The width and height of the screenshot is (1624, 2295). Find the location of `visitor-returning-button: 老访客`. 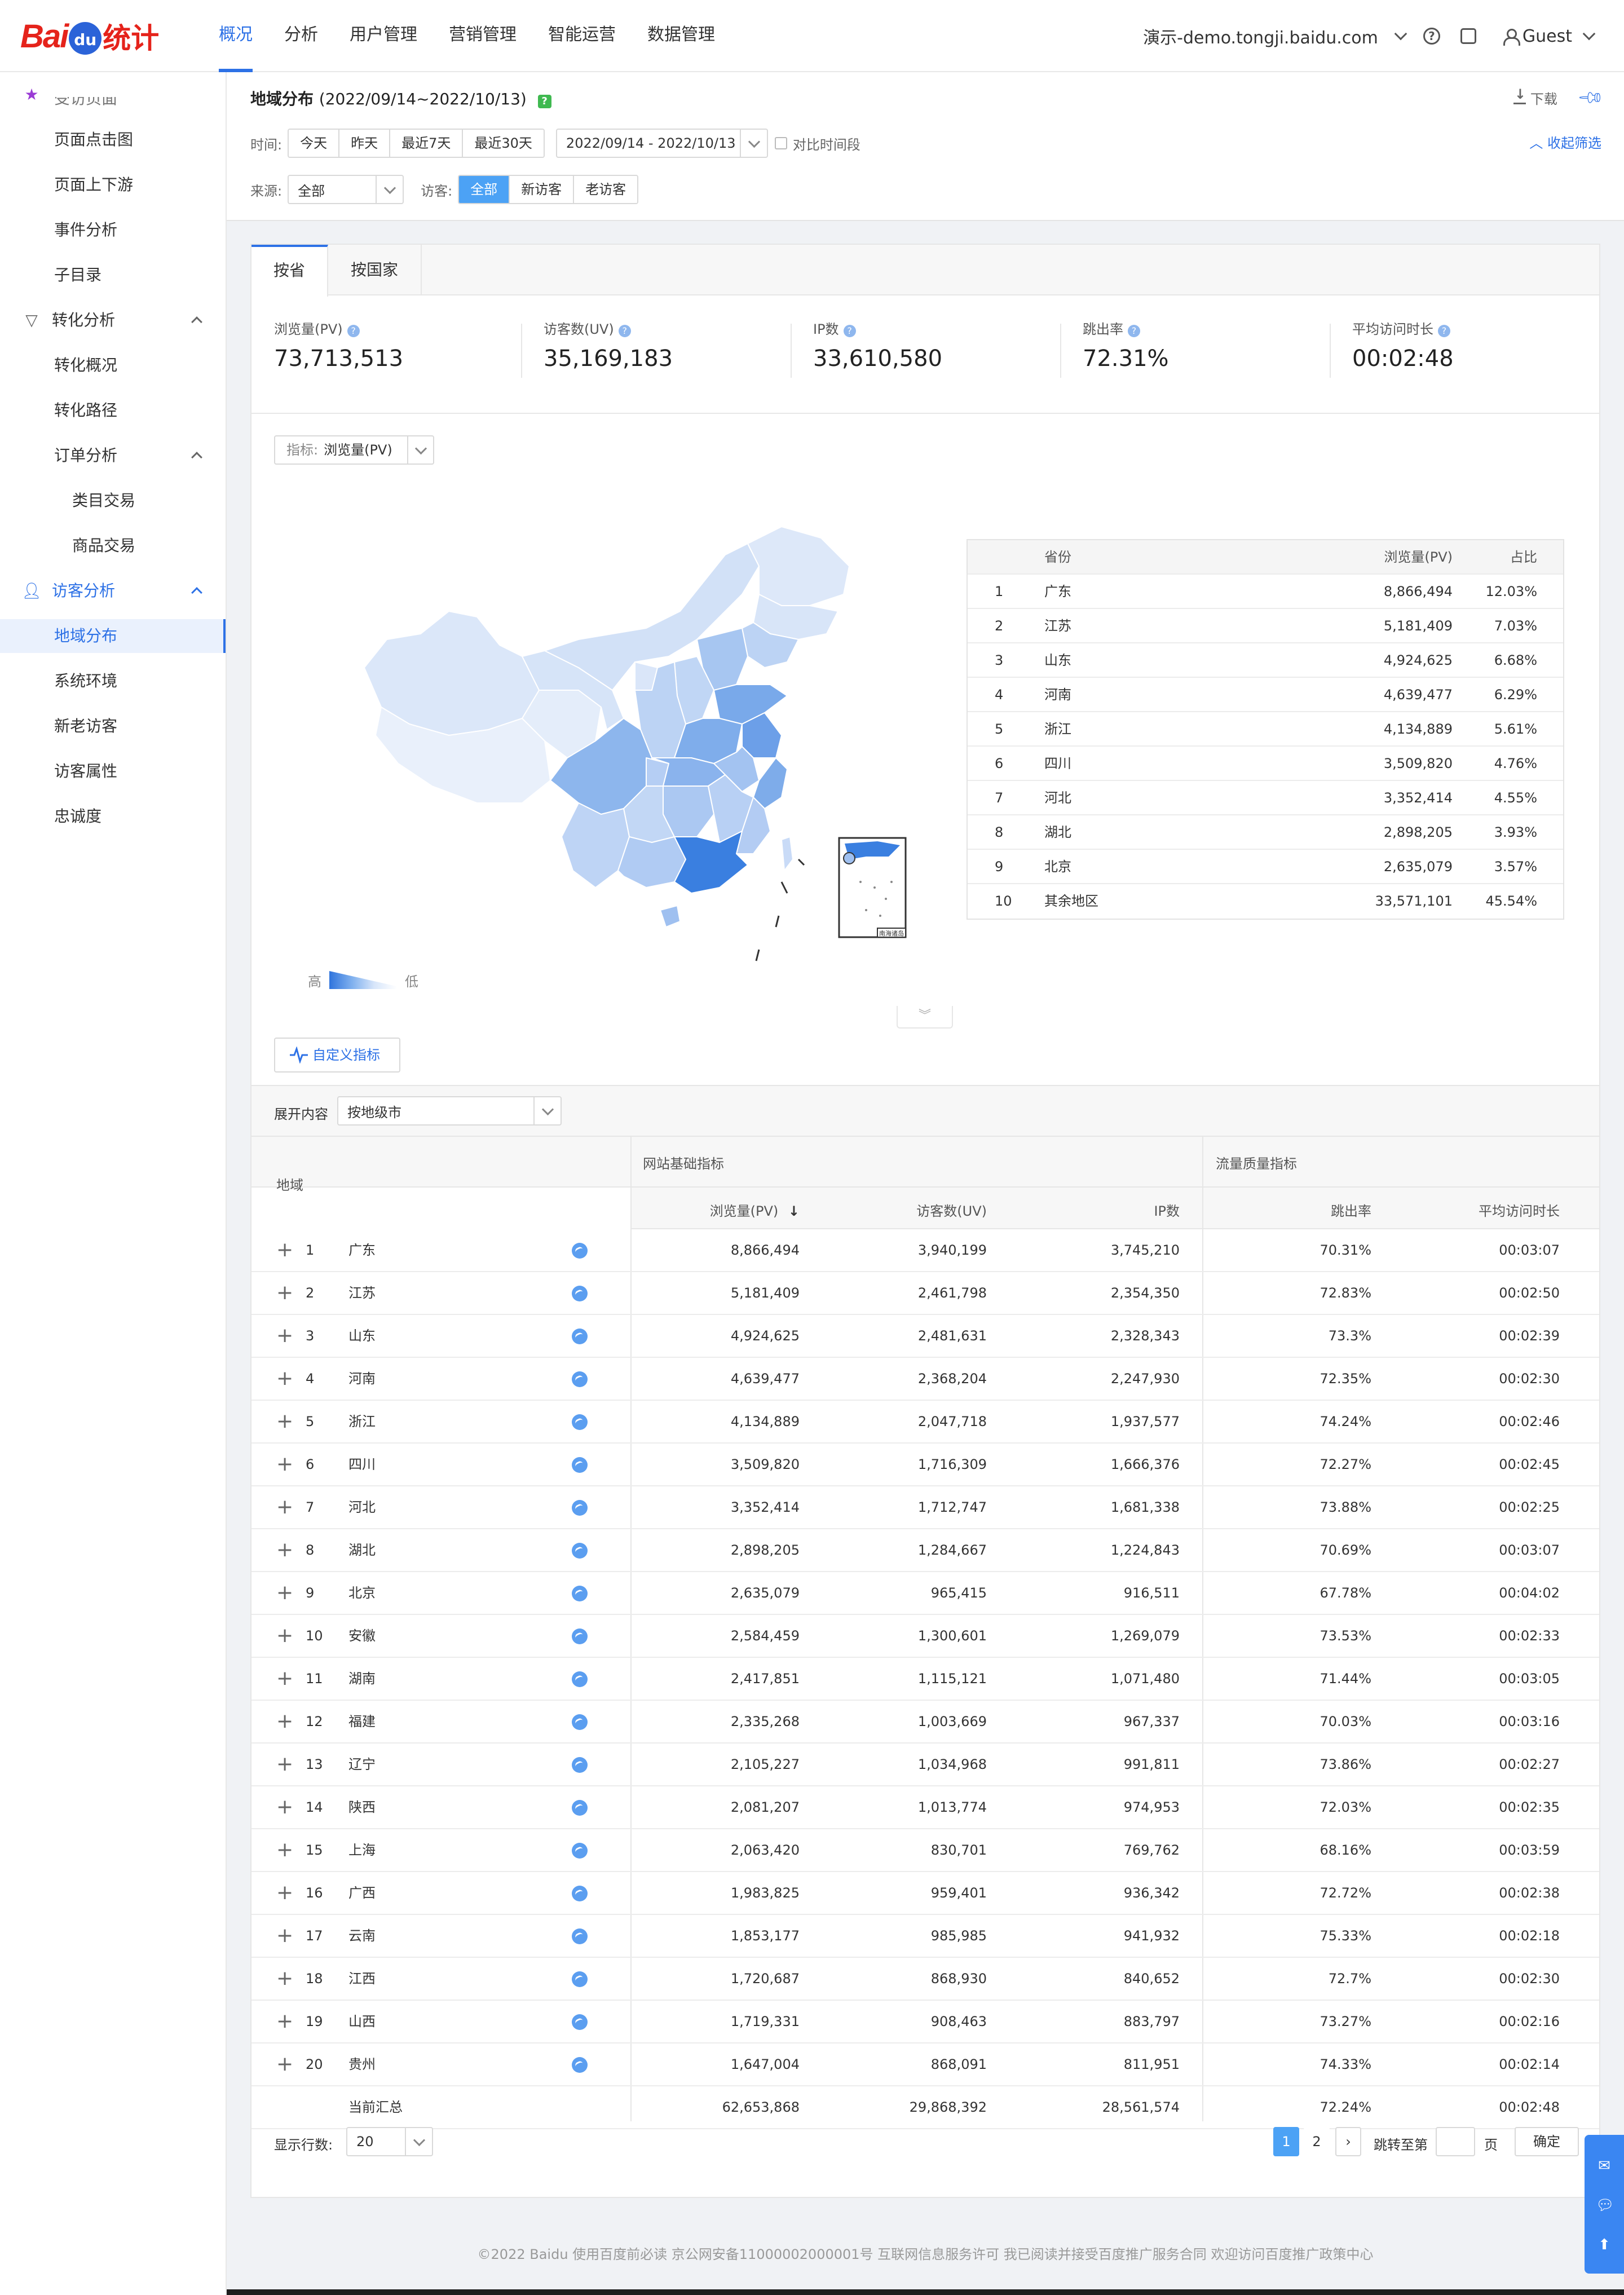

visitor-returning-button: 老访客 is located at coordinates (606, 189).